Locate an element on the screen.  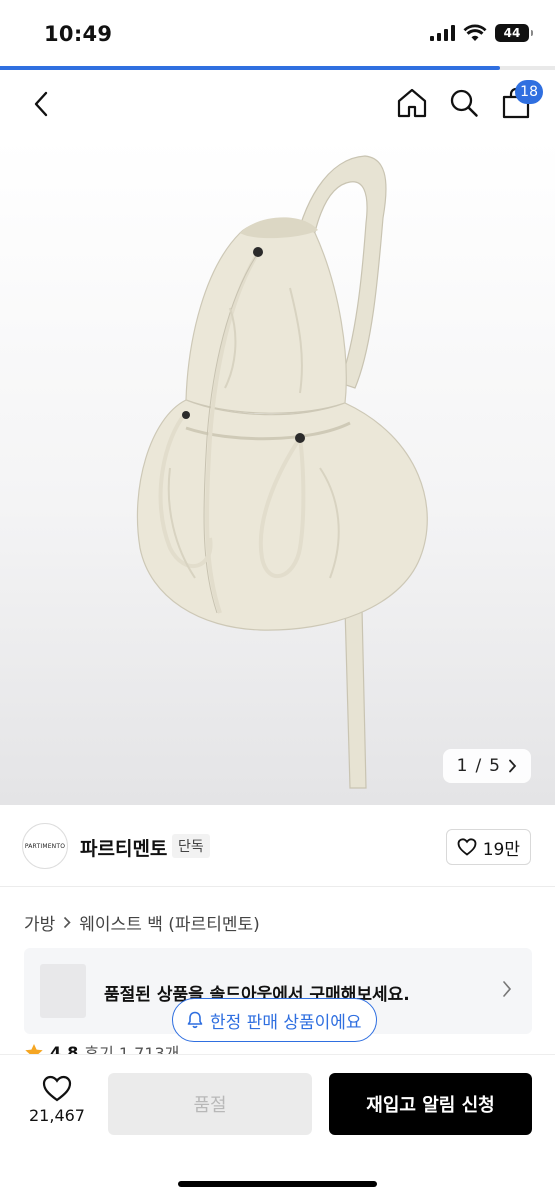
nav-actions: 18 is located at coordinates (468, 101).